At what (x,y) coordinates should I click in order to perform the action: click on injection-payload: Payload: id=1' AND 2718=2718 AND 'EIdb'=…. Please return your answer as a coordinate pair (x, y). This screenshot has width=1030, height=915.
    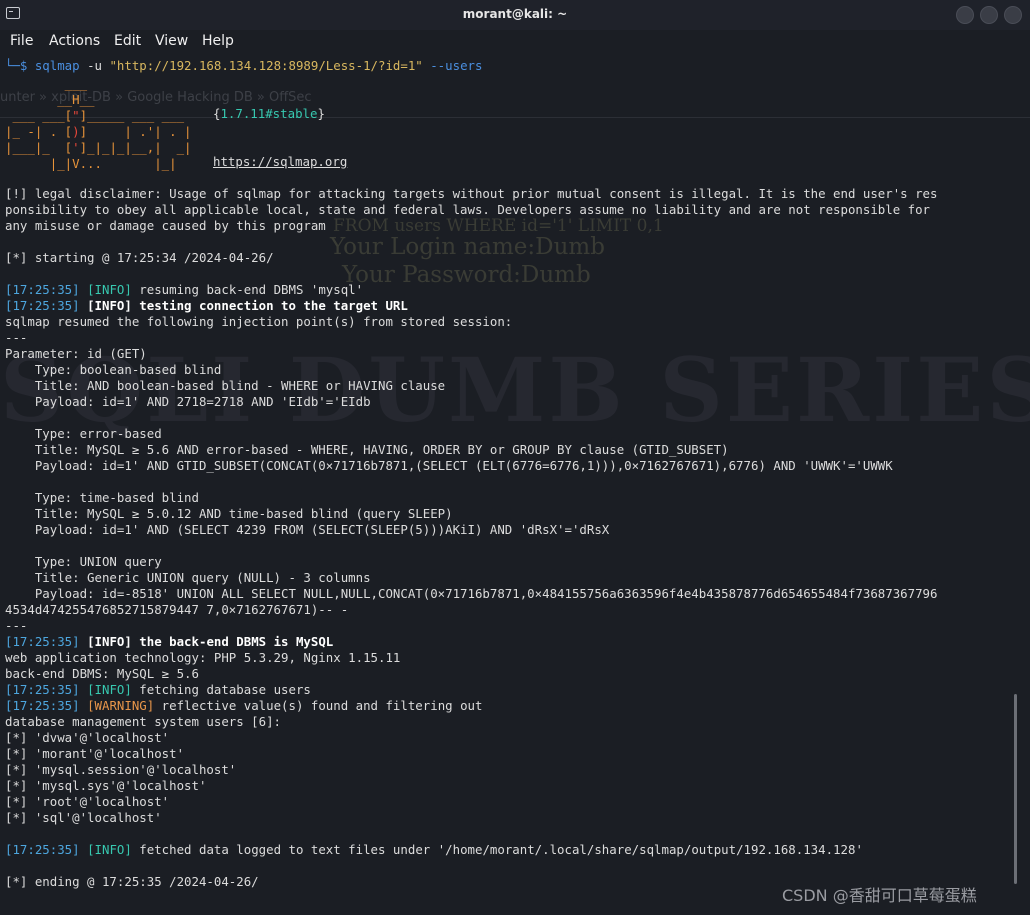
    Looking at the image, I should click on (188, 401).